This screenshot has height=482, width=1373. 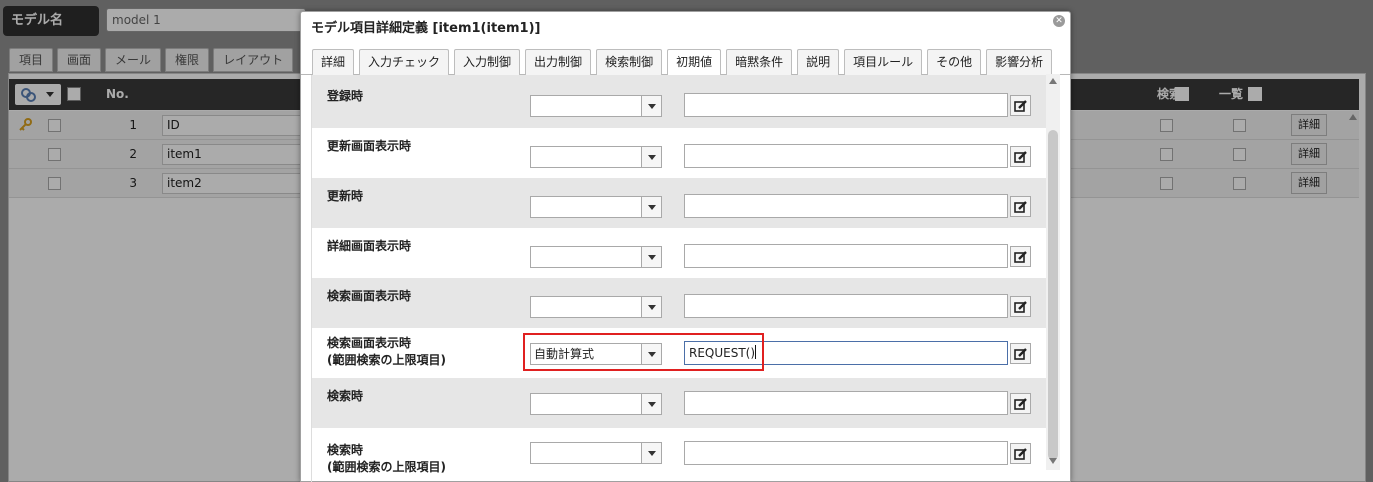 I want to click on scrollbar-thumb, so click(x=1053, y=295).